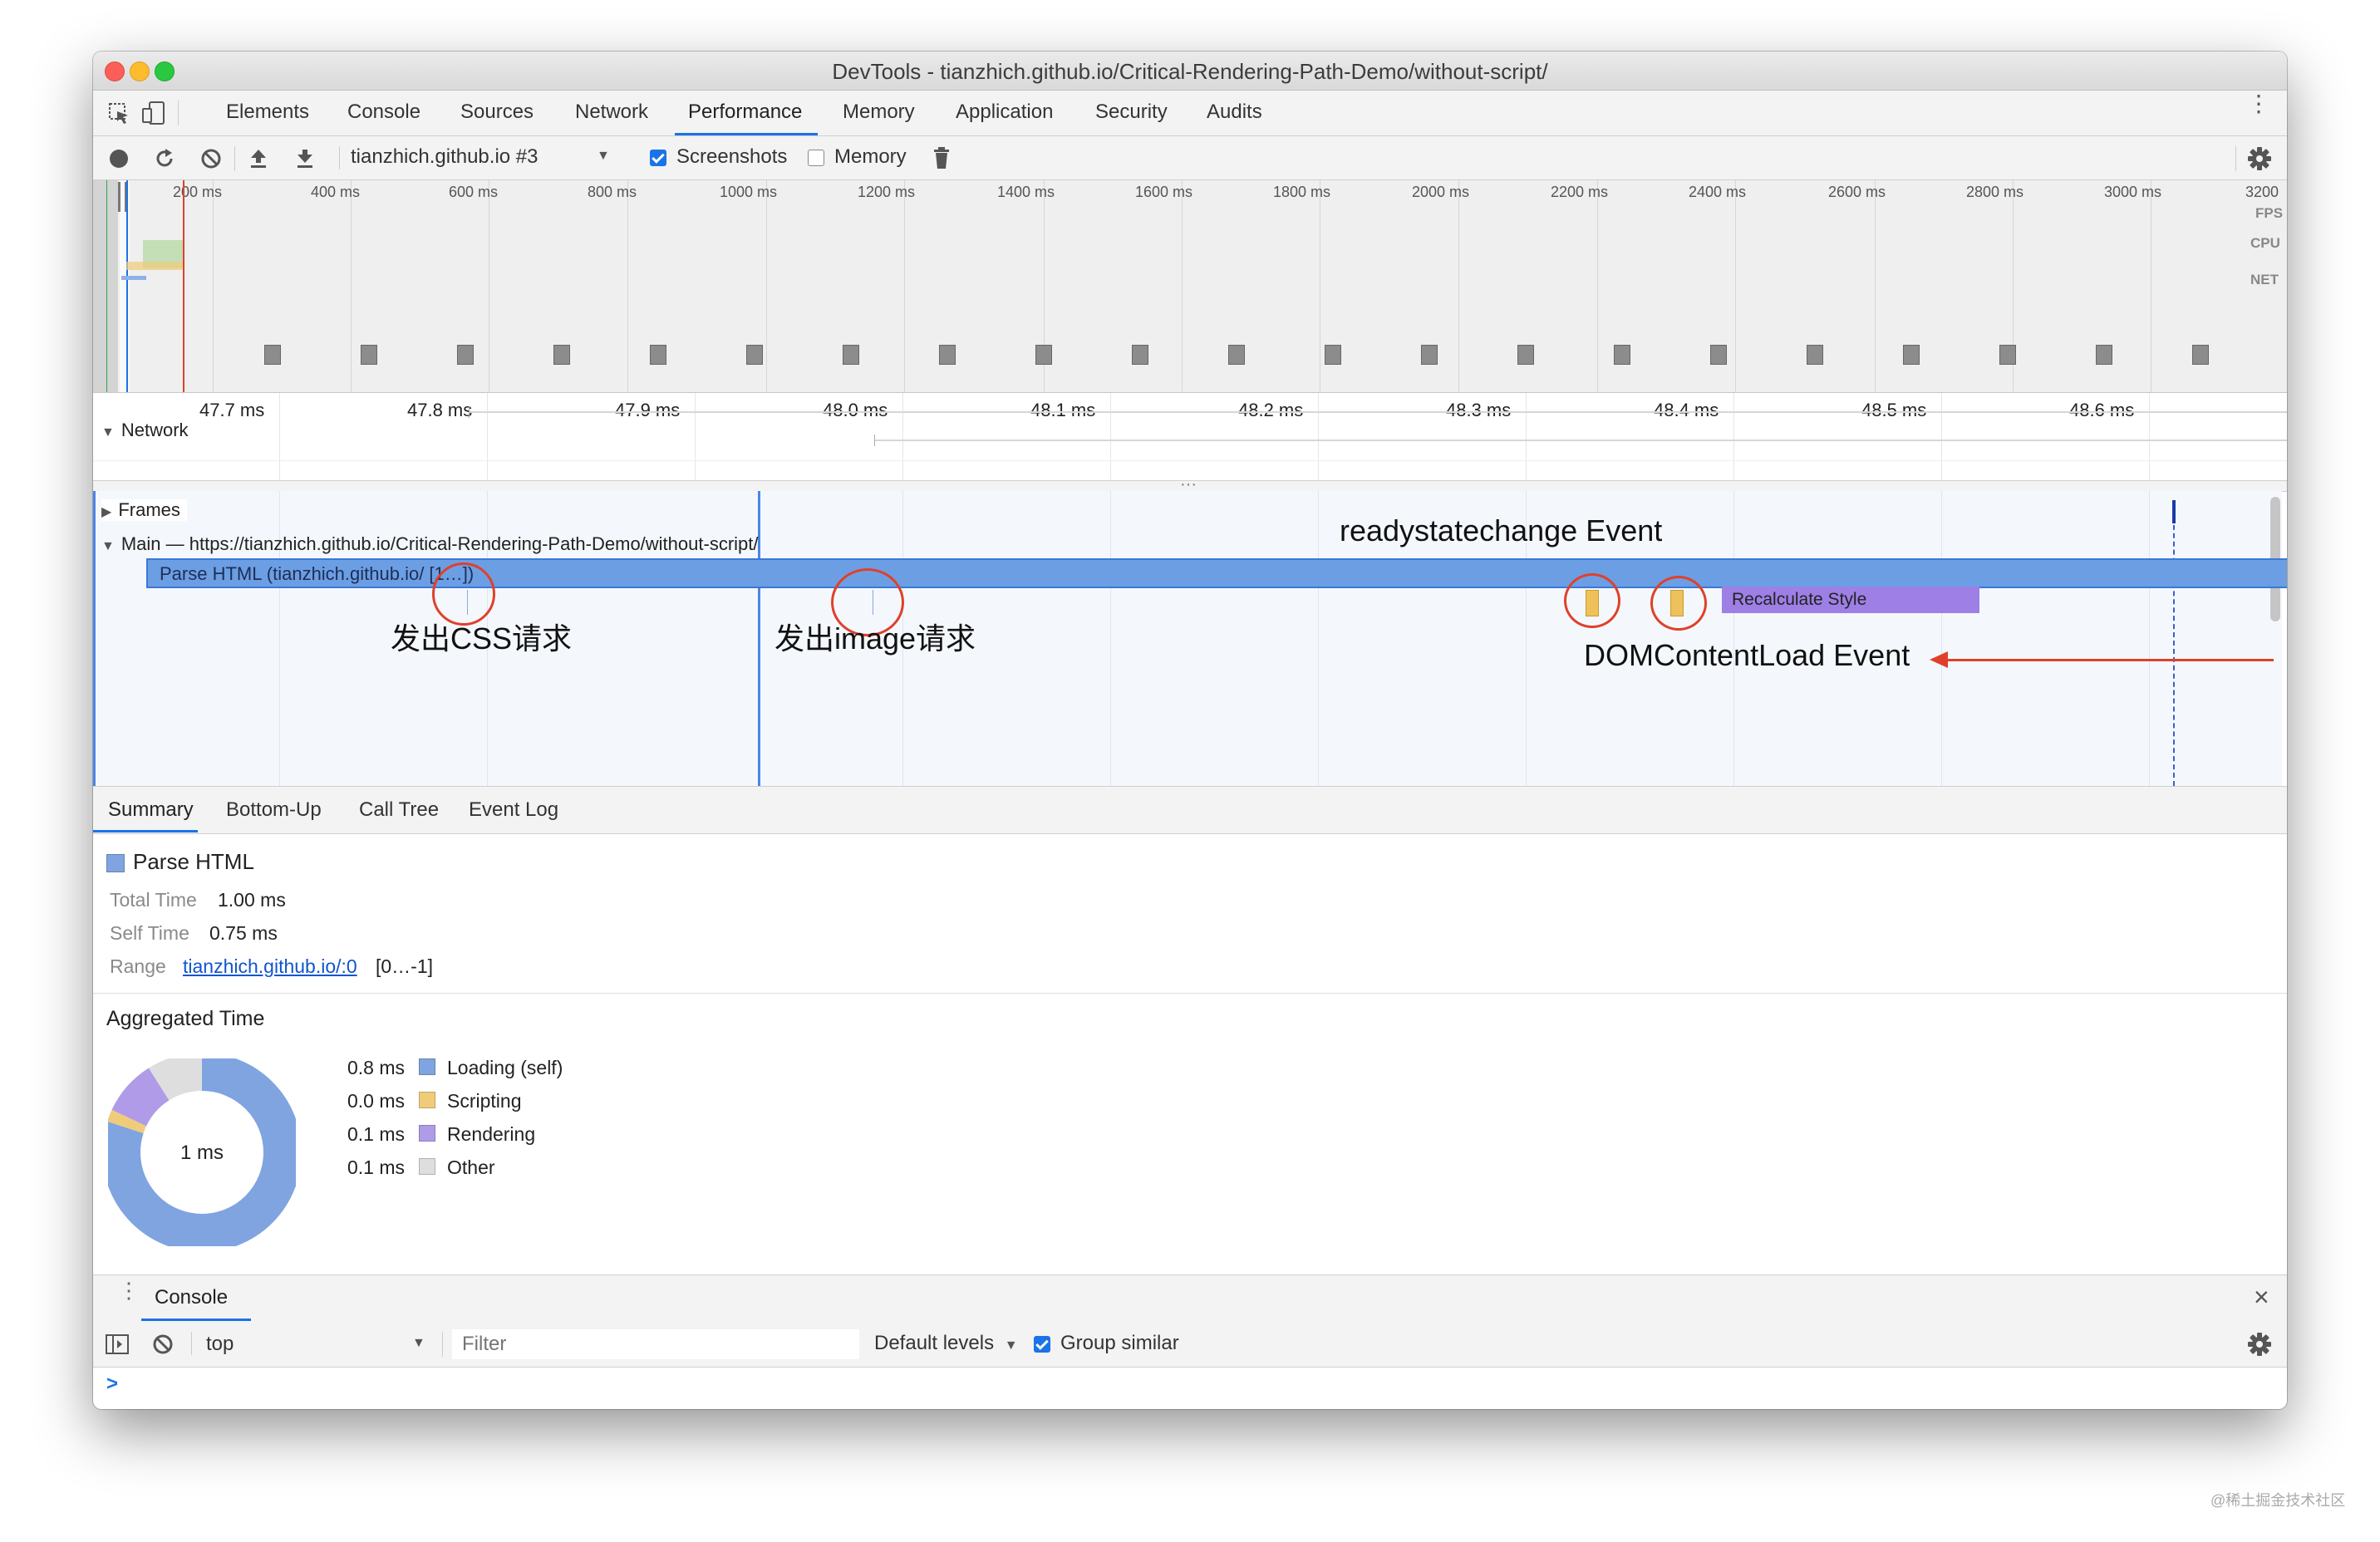 This screenshot has height=1542, width=2380. What do you see at coordinates (153, 113) in the screenshot?
I see `device-toolbar-icon` at bounding box center [153, 113].